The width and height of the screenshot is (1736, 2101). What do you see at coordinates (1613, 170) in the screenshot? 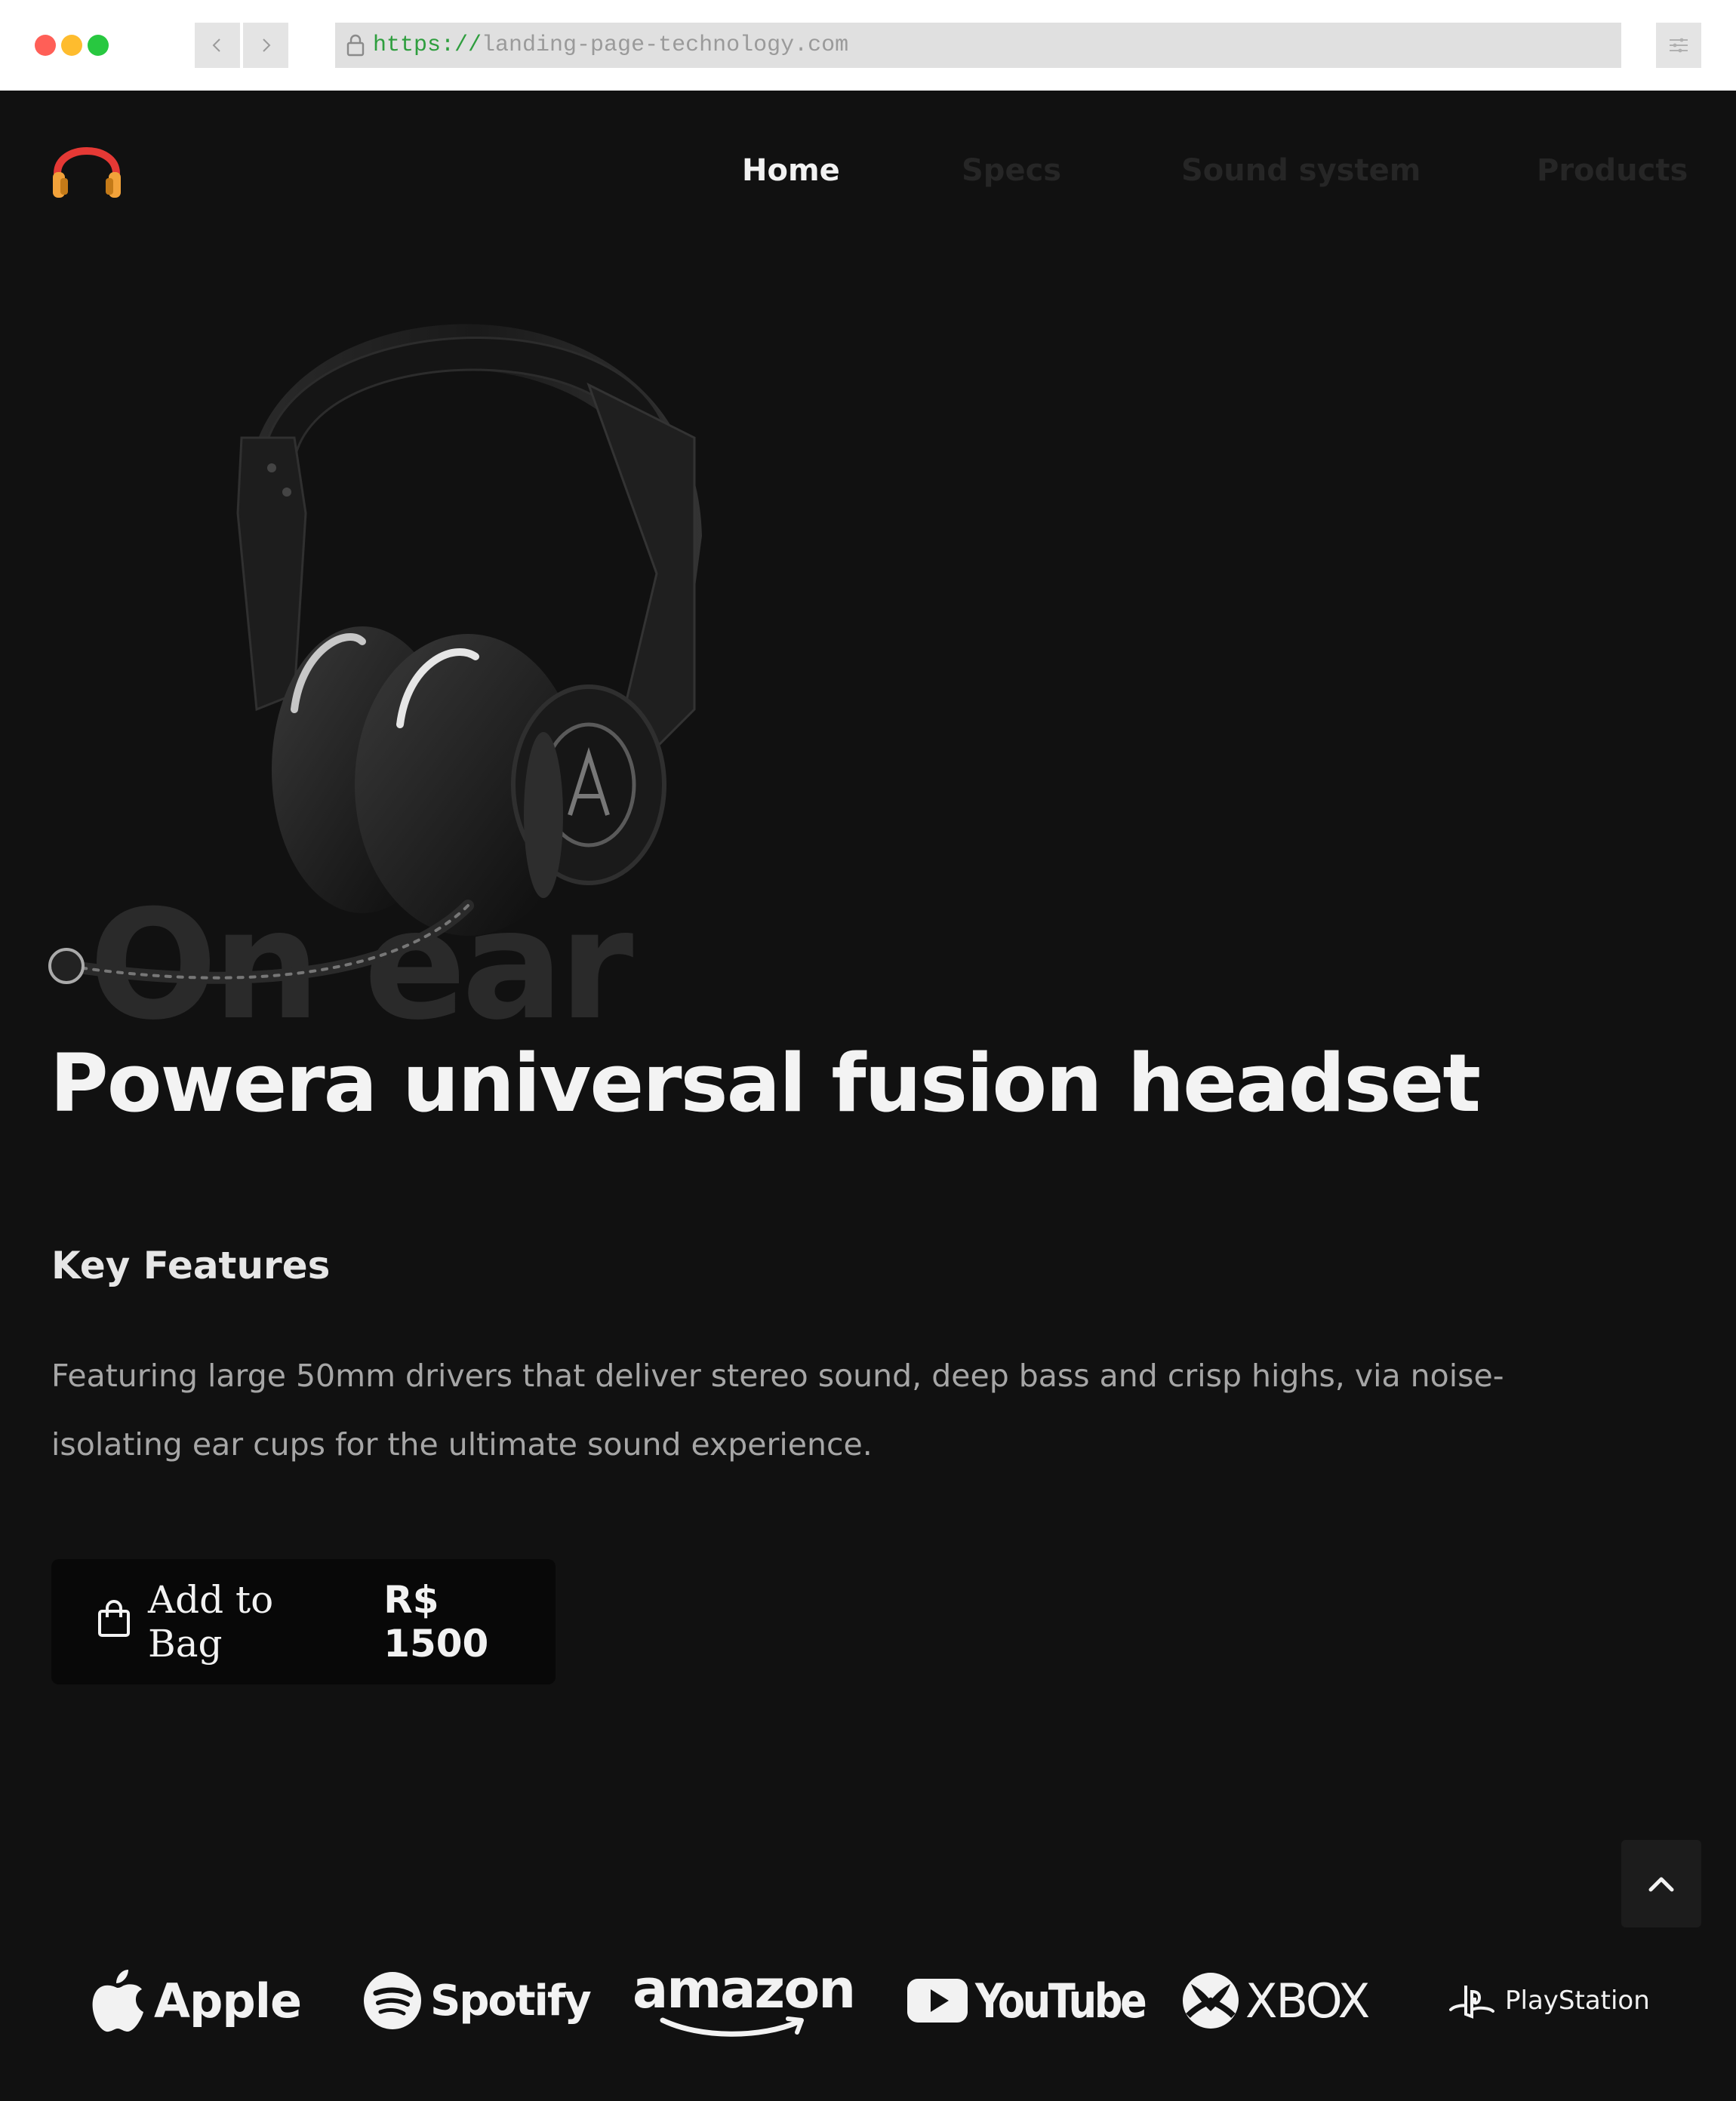
I see `nav-products: Products` at bounding box center [1613, 170].